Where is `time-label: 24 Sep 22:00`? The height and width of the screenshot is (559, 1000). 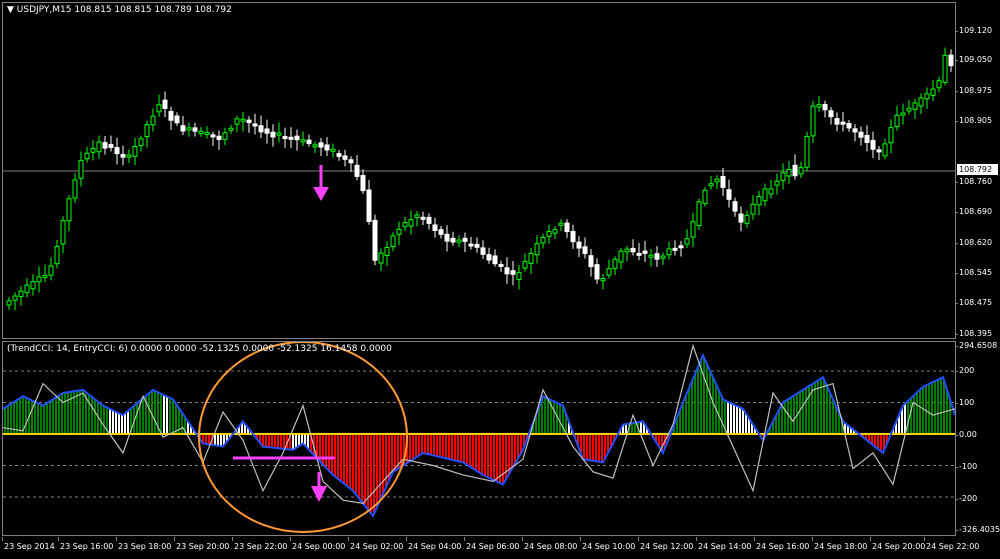 time-label: 24 Sep 22:00 is located at coordinates (951, 544).